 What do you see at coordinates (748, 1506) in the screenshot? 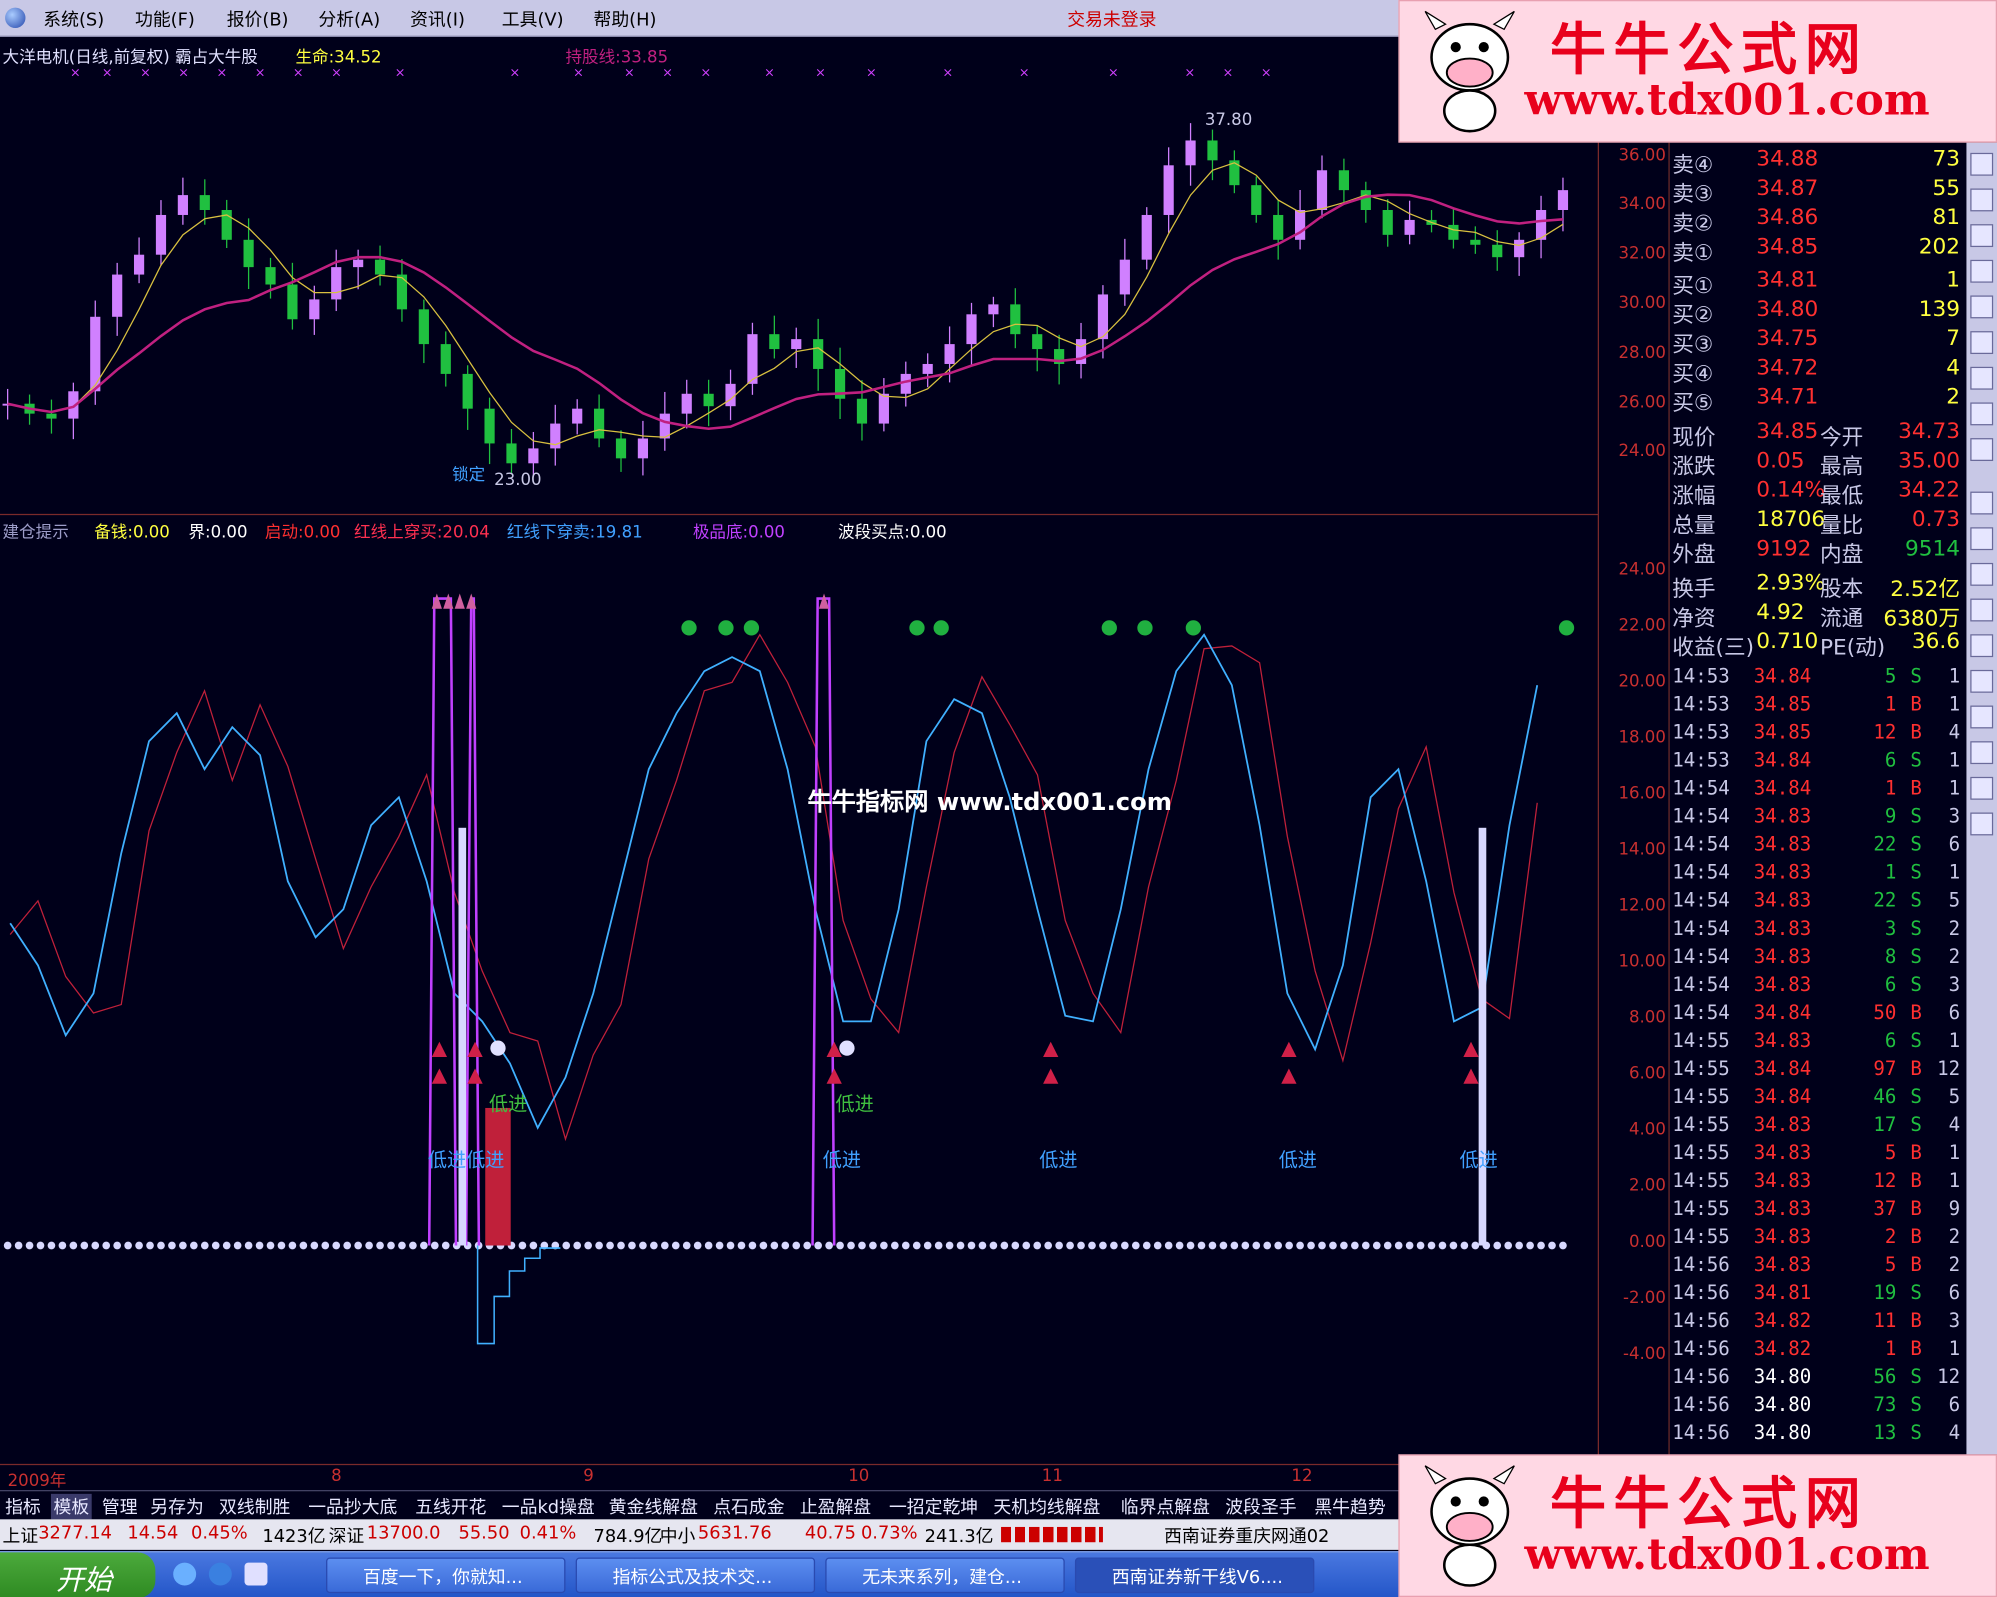
I see `tab-6: 点石成金` at bounding box center [748, 1506].